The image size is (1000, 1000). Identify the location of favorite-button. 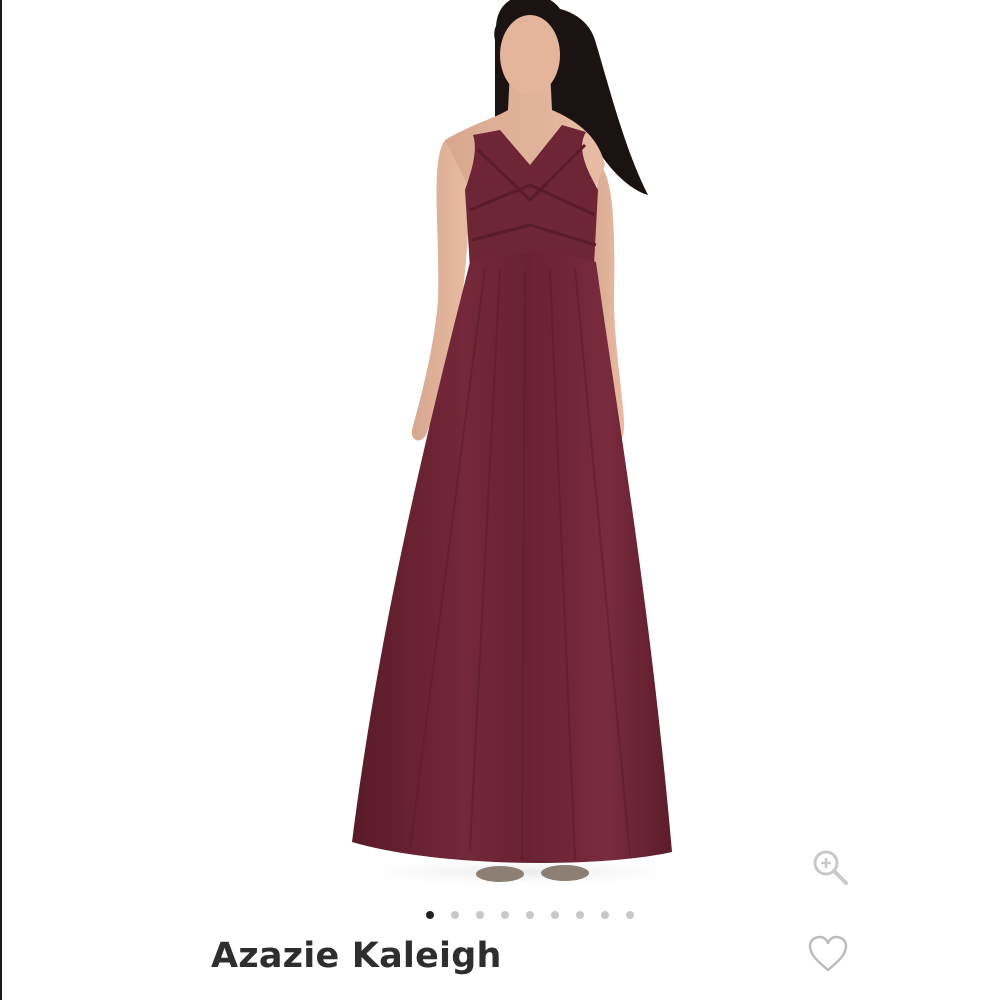
(828, 954).